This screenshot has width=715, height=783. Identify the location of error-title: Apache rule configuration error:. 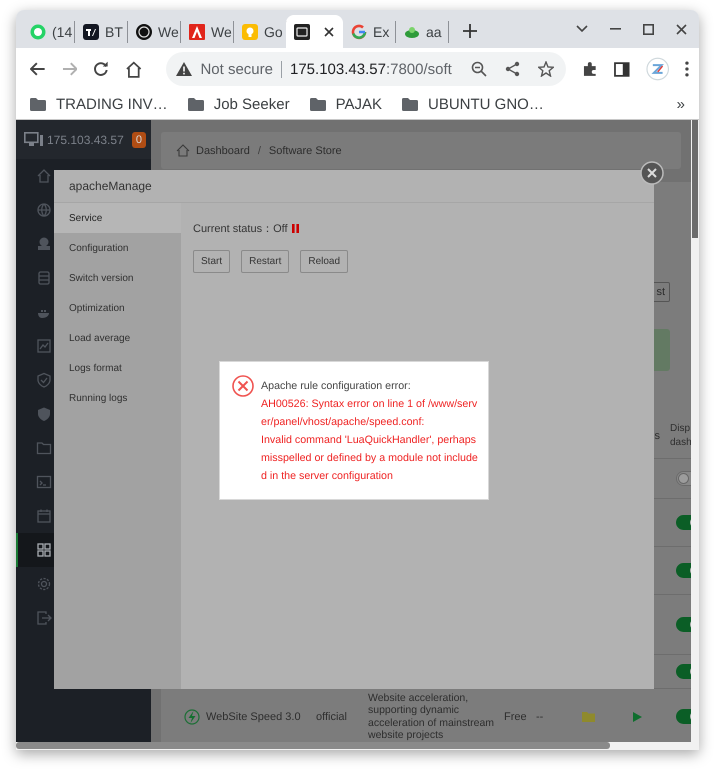
(336, 386).